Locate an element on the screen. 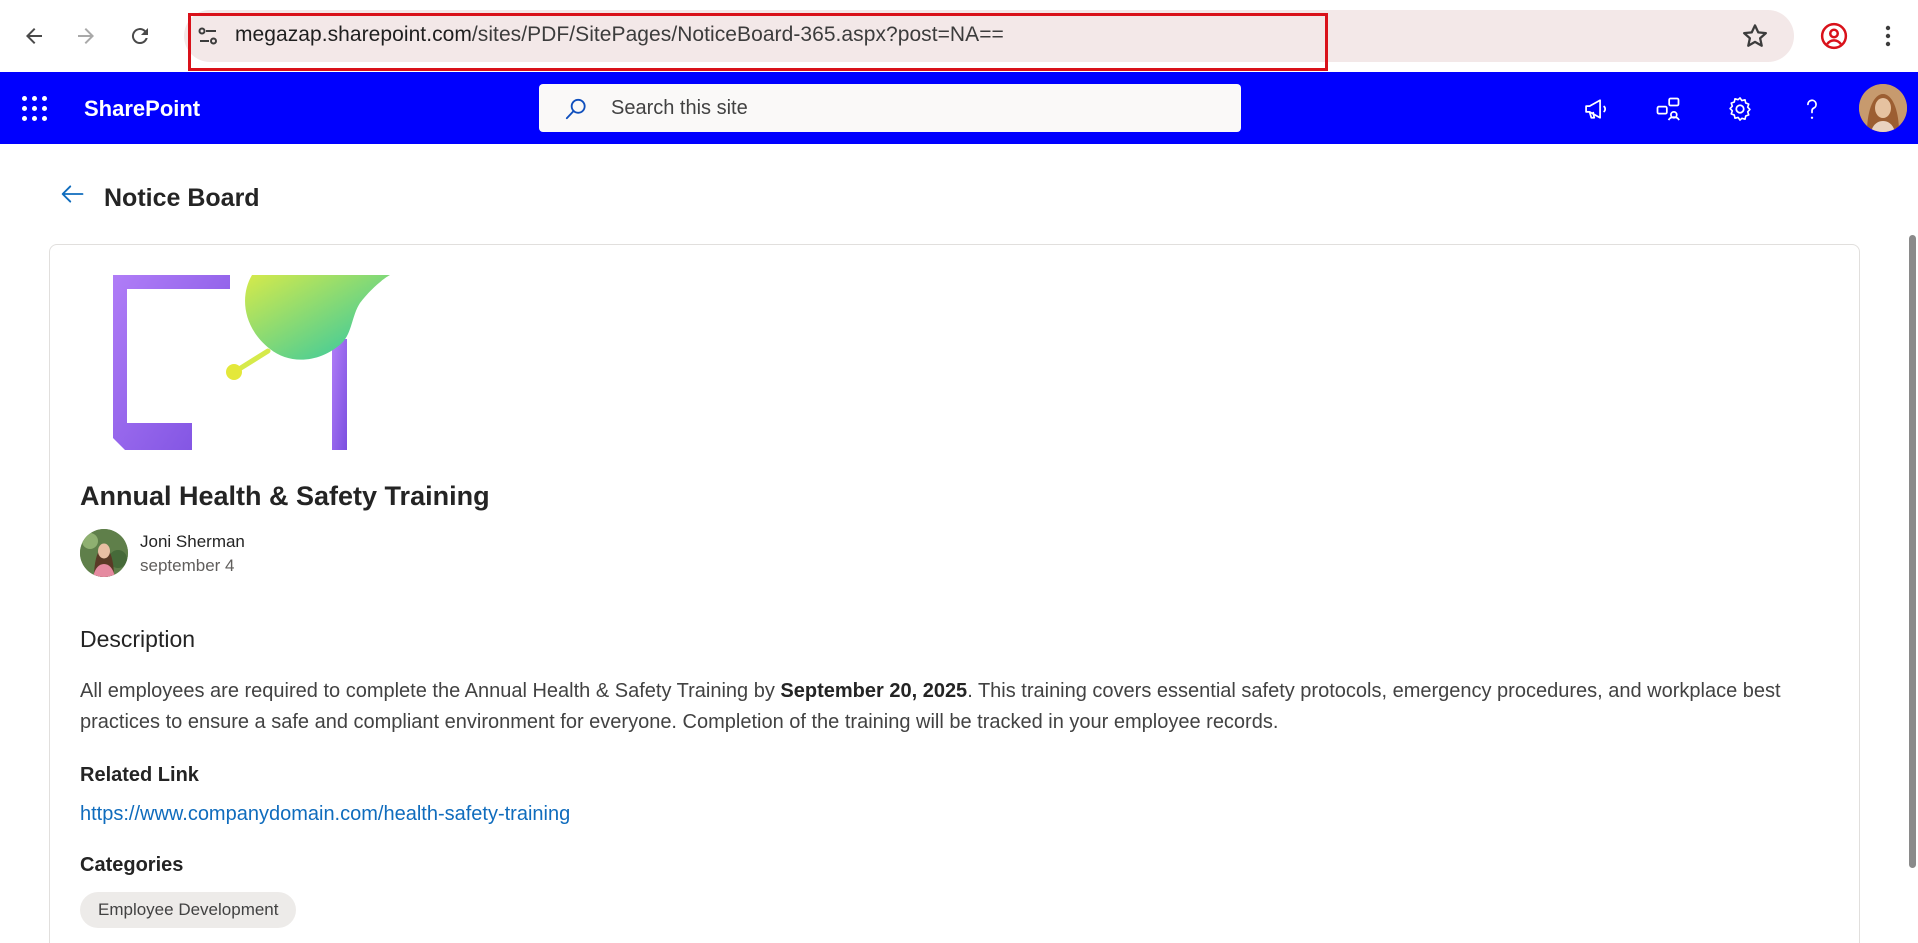 The height and width of the screenshot is (943, 1918). post-title: Annual Health & Safety Training is located at coordinates (285, 496).